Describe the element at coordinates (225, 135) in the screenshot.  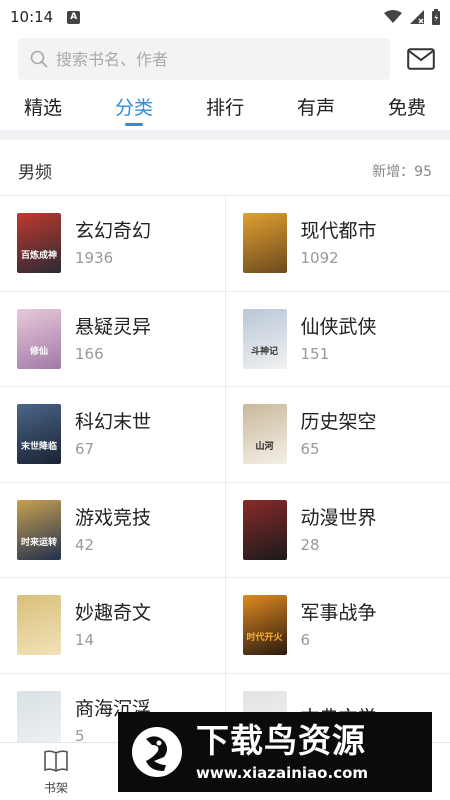
I see `divider` at that location.